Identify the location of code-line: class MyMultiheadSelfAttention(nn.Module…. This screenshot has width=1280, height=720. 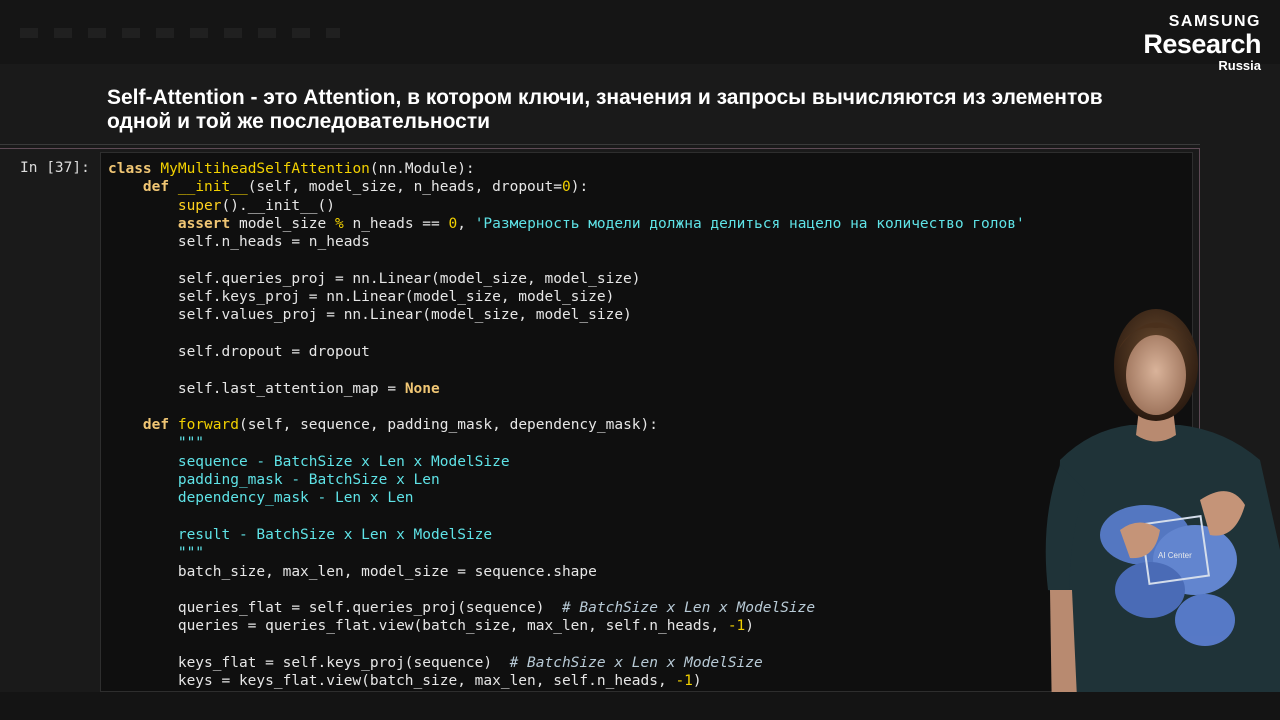
(650, 169).